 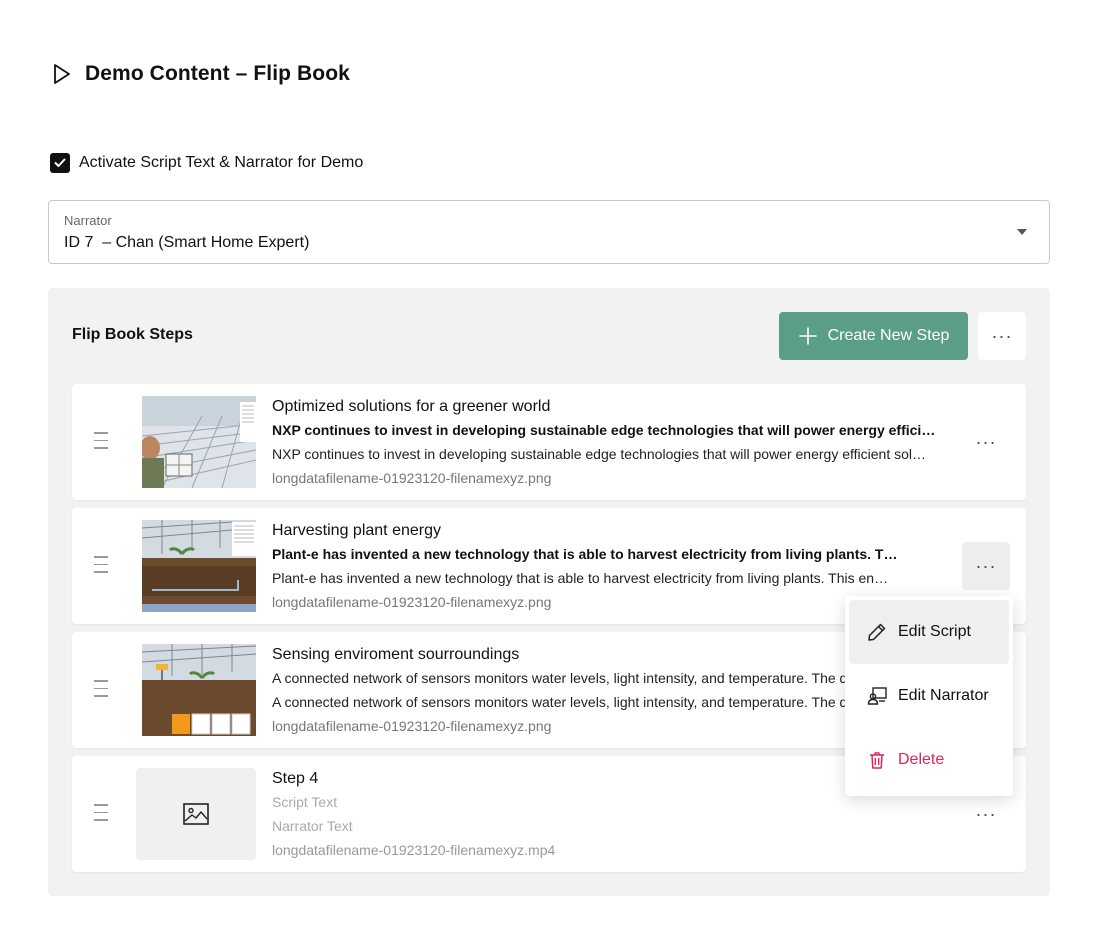 What do you see at coordinates (888, 335) in the screenshot?
I see `create-new-step-label: Create New Step` at bounding box center [888, 335].